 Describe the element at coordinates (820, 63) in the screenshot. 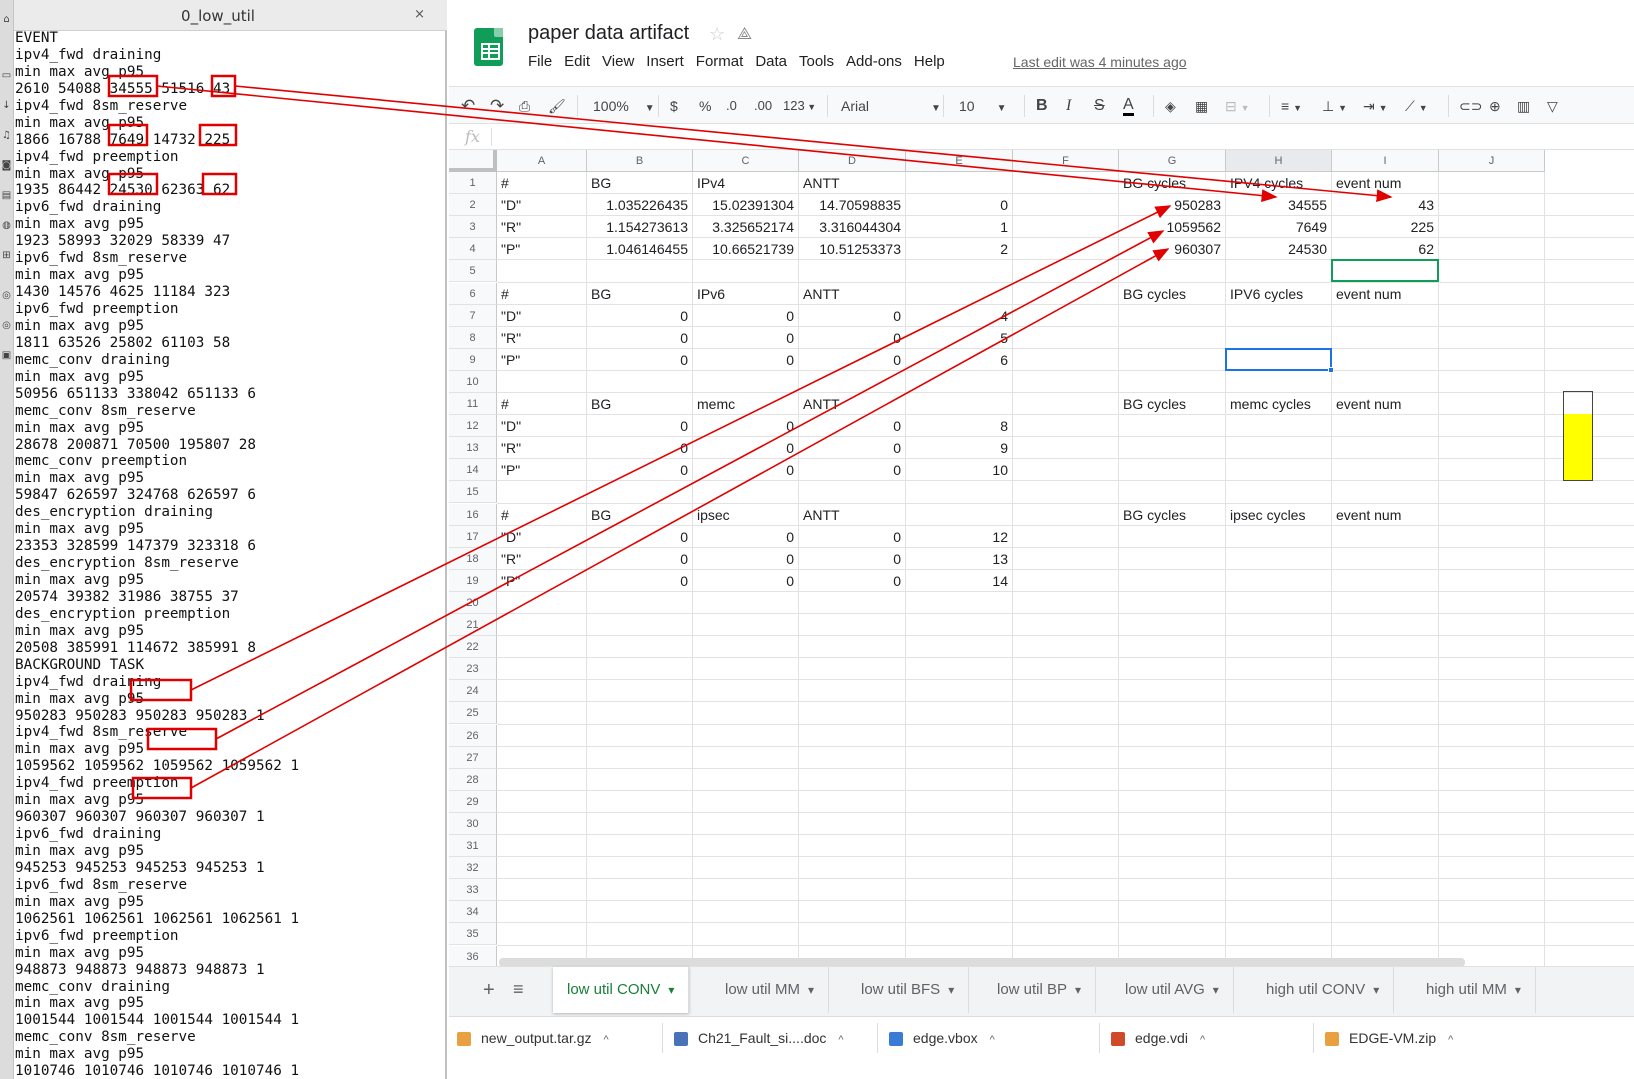

I see `menu-tools: Tools` at that location.